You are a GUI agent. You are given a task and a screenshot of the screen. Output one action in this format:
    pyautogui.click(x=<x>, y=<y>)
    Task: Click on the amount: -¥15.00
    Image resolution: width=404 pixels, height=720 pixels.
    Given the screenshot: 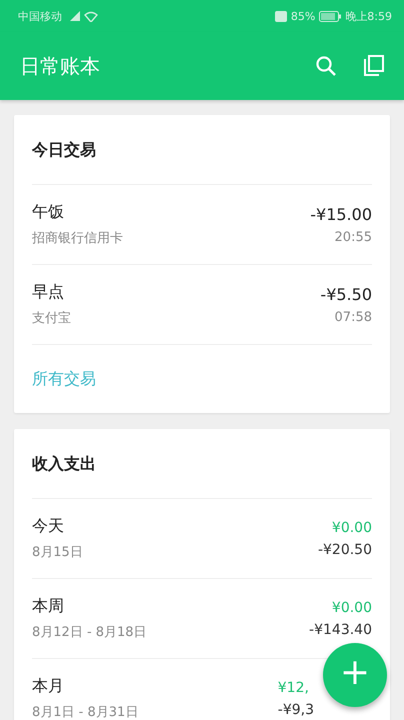 What is the action you would take?
    pyautogui.click(x=341, y=214)
    